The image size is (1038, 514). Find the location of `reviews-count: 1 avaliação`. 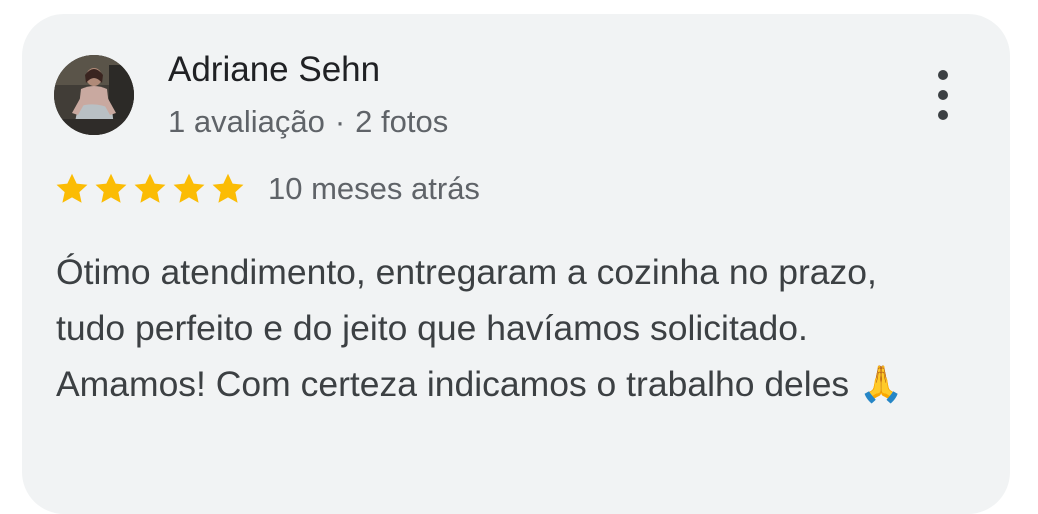

reviews-count: 1 avaliação is located at coordinates (246, 121).